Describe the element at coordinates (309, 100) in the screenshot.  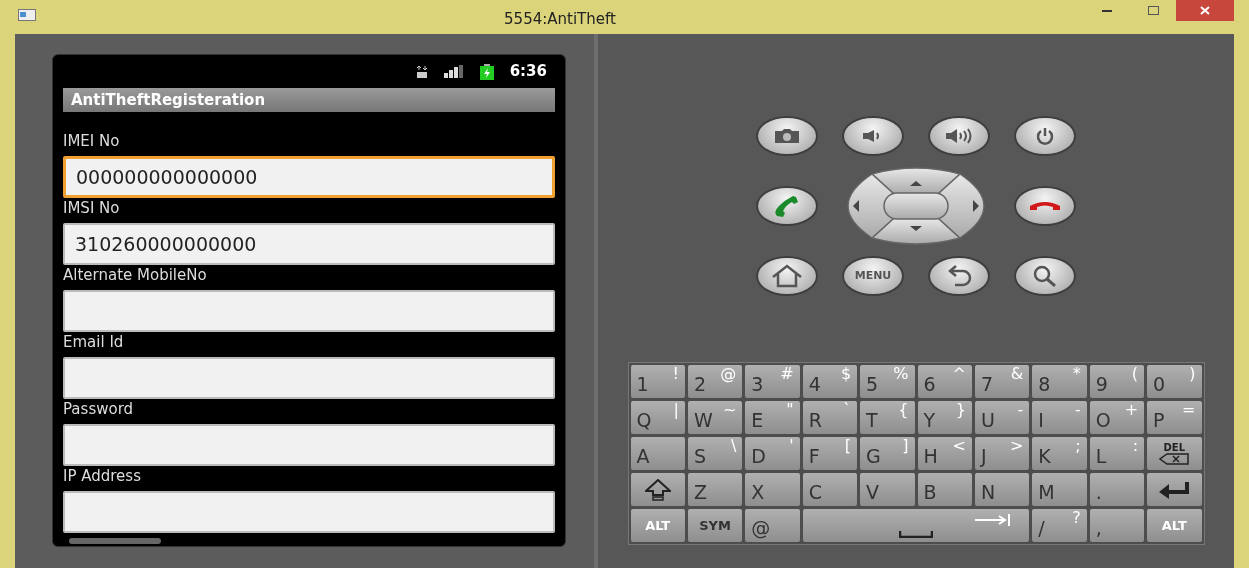
I see `app-title-bar: AntiTheftRegisteration` at that location.